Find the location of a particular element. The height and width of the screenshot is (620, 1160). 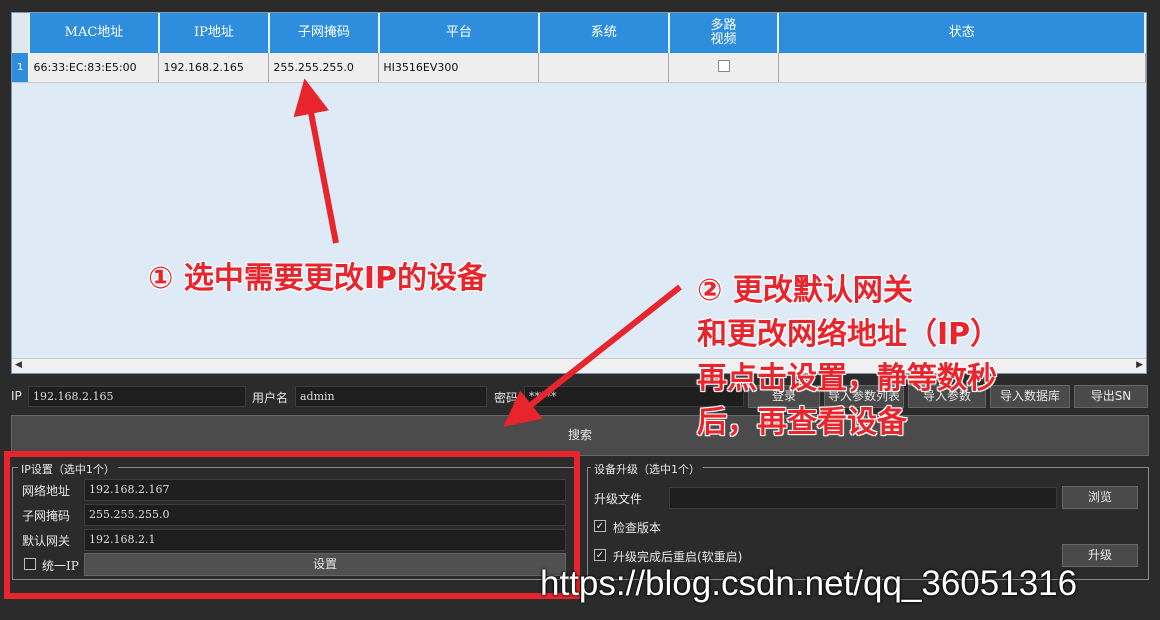

annotation-step2-line2: 和更改网络地址（IP） is located at coordinates (849, 334).